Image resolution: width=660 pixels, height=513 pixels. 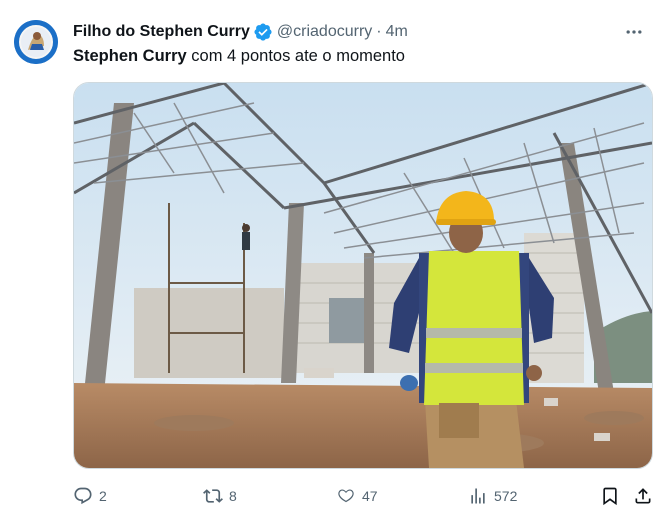 I want to click on share-button, so click(x=643, y=496).